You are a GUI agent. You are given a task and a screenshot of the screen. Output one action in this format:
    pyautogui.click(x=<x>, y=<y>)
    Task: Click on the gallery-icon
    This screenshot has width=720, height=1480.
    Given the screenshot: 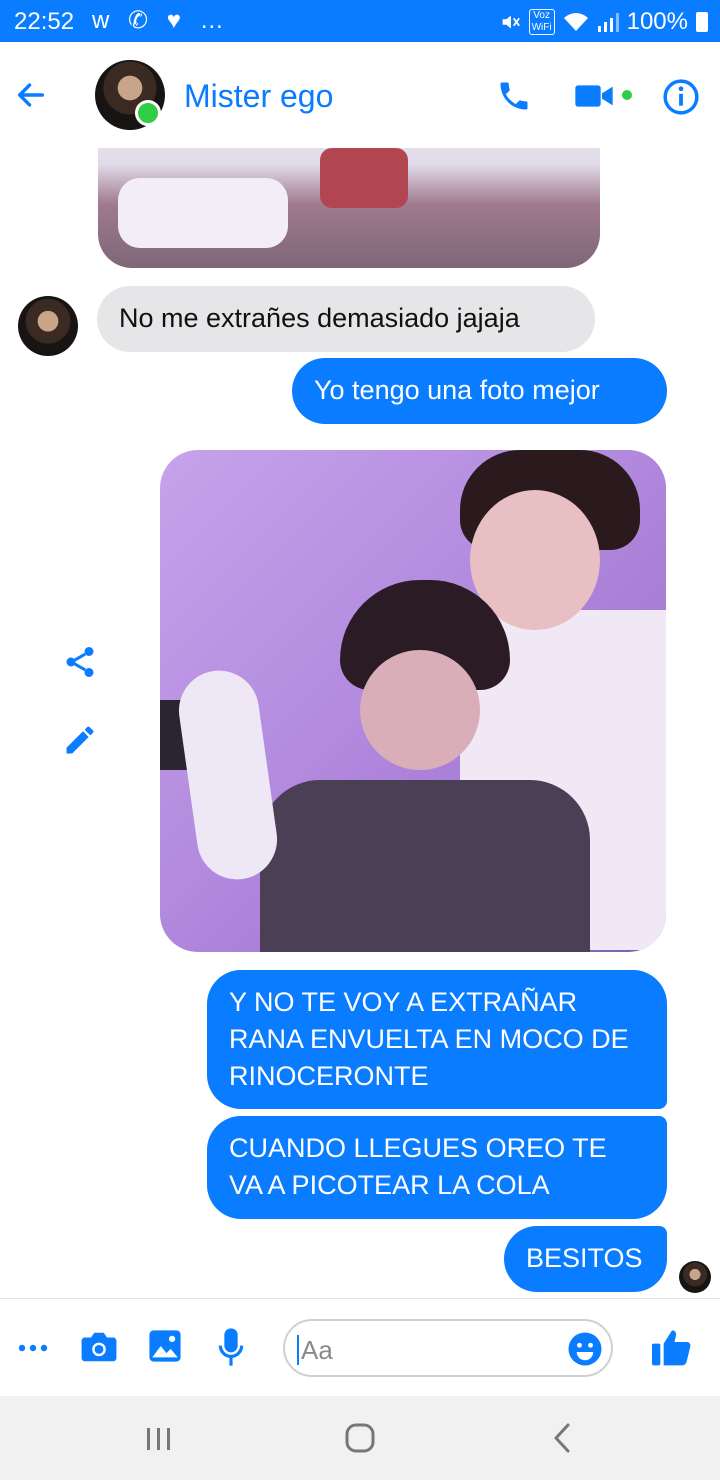 What is the action you would take?
    pyautogui.click(x=165, y=1346)
    